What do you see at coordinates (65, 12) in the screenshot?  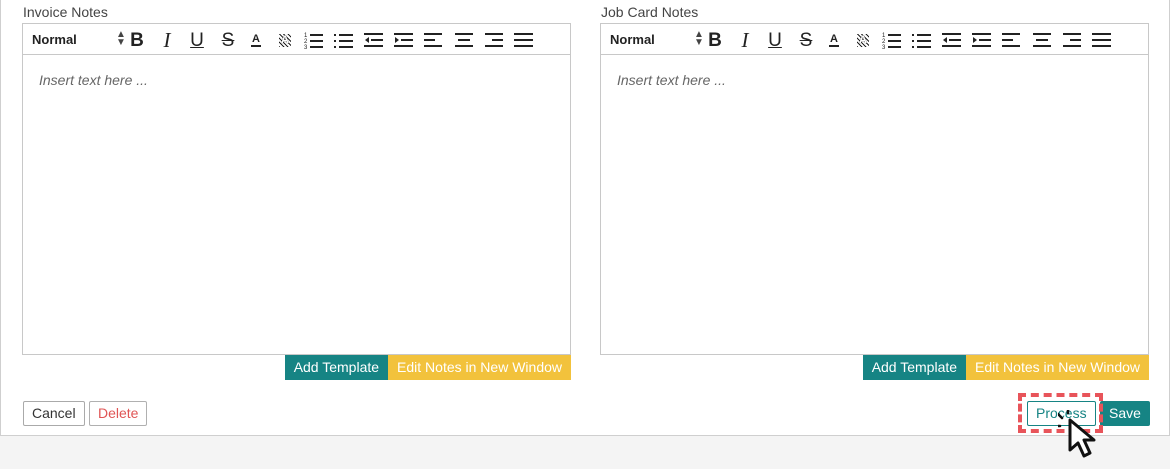 I see `invoice-notes-label: Invoice Notes` at bounding box center [65, 12].